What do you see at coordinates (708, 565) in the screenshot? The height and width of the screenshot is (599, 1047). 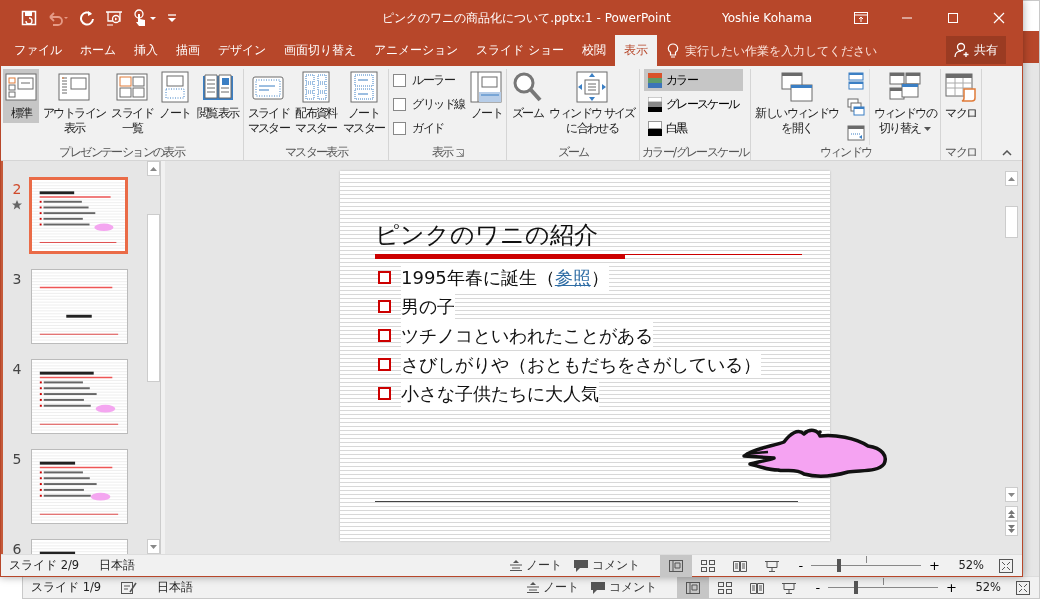 I see `slide-sorter-icon` at bounding box center [708, 565].